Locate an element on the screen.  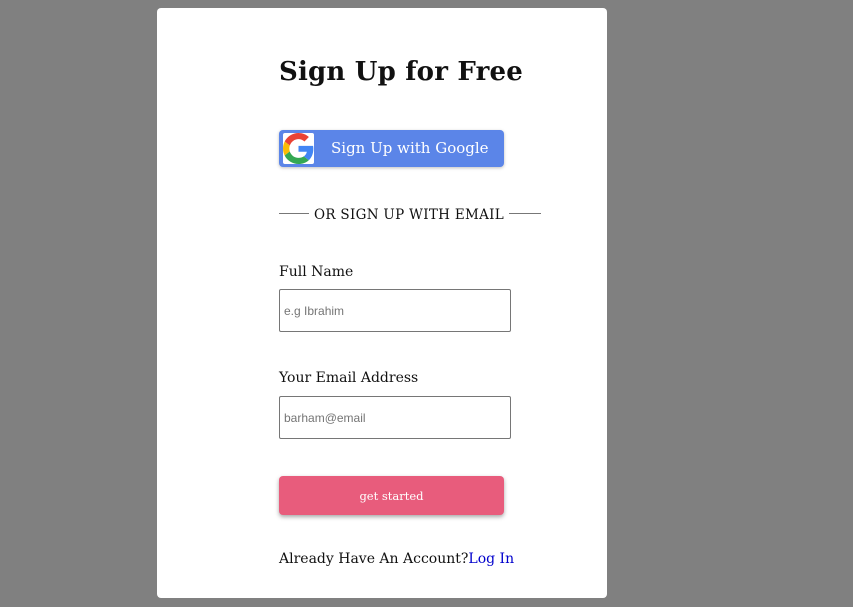
login-prompt: Already Have An Account?Log In is located at coordinates (396, 559).